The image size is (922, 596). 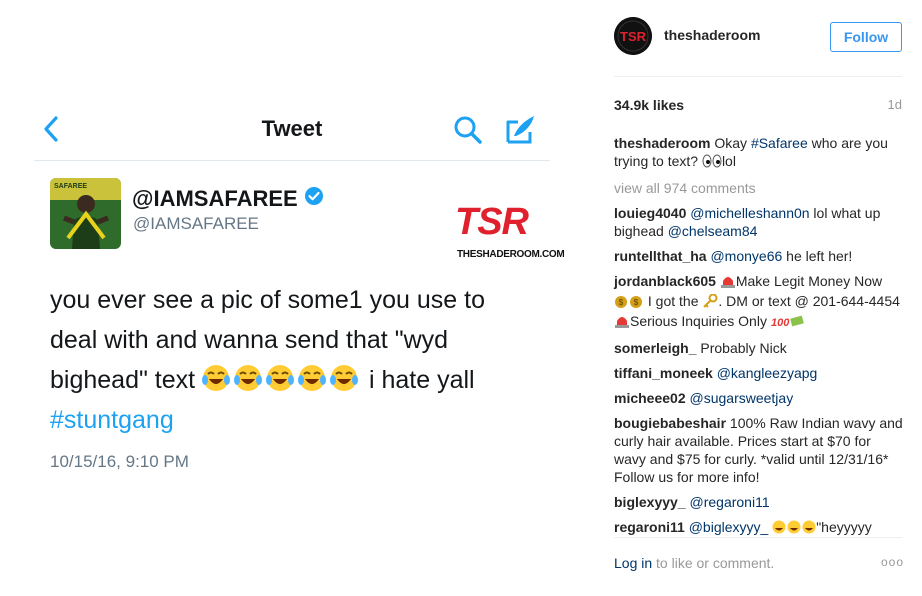 I want to click on comment-mention: @michelleshann0n, so click(x=749, y=213).